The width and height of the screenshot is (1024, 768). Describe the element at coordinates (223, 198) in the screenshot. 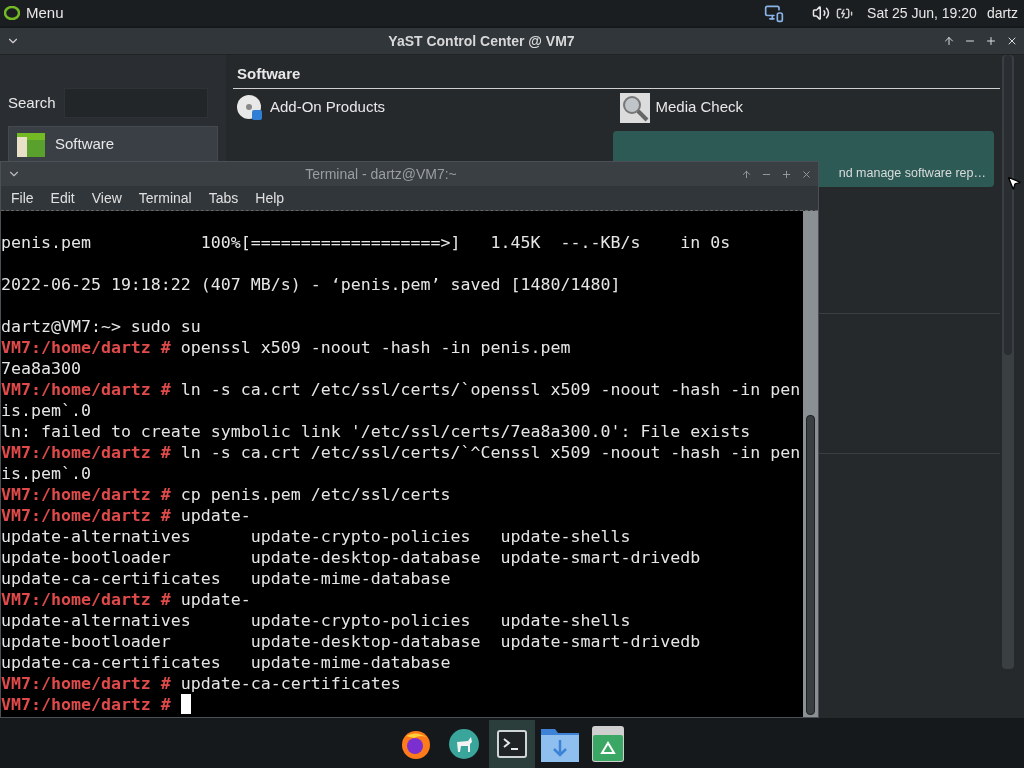

I see `menu-item: Tabs` at that location.